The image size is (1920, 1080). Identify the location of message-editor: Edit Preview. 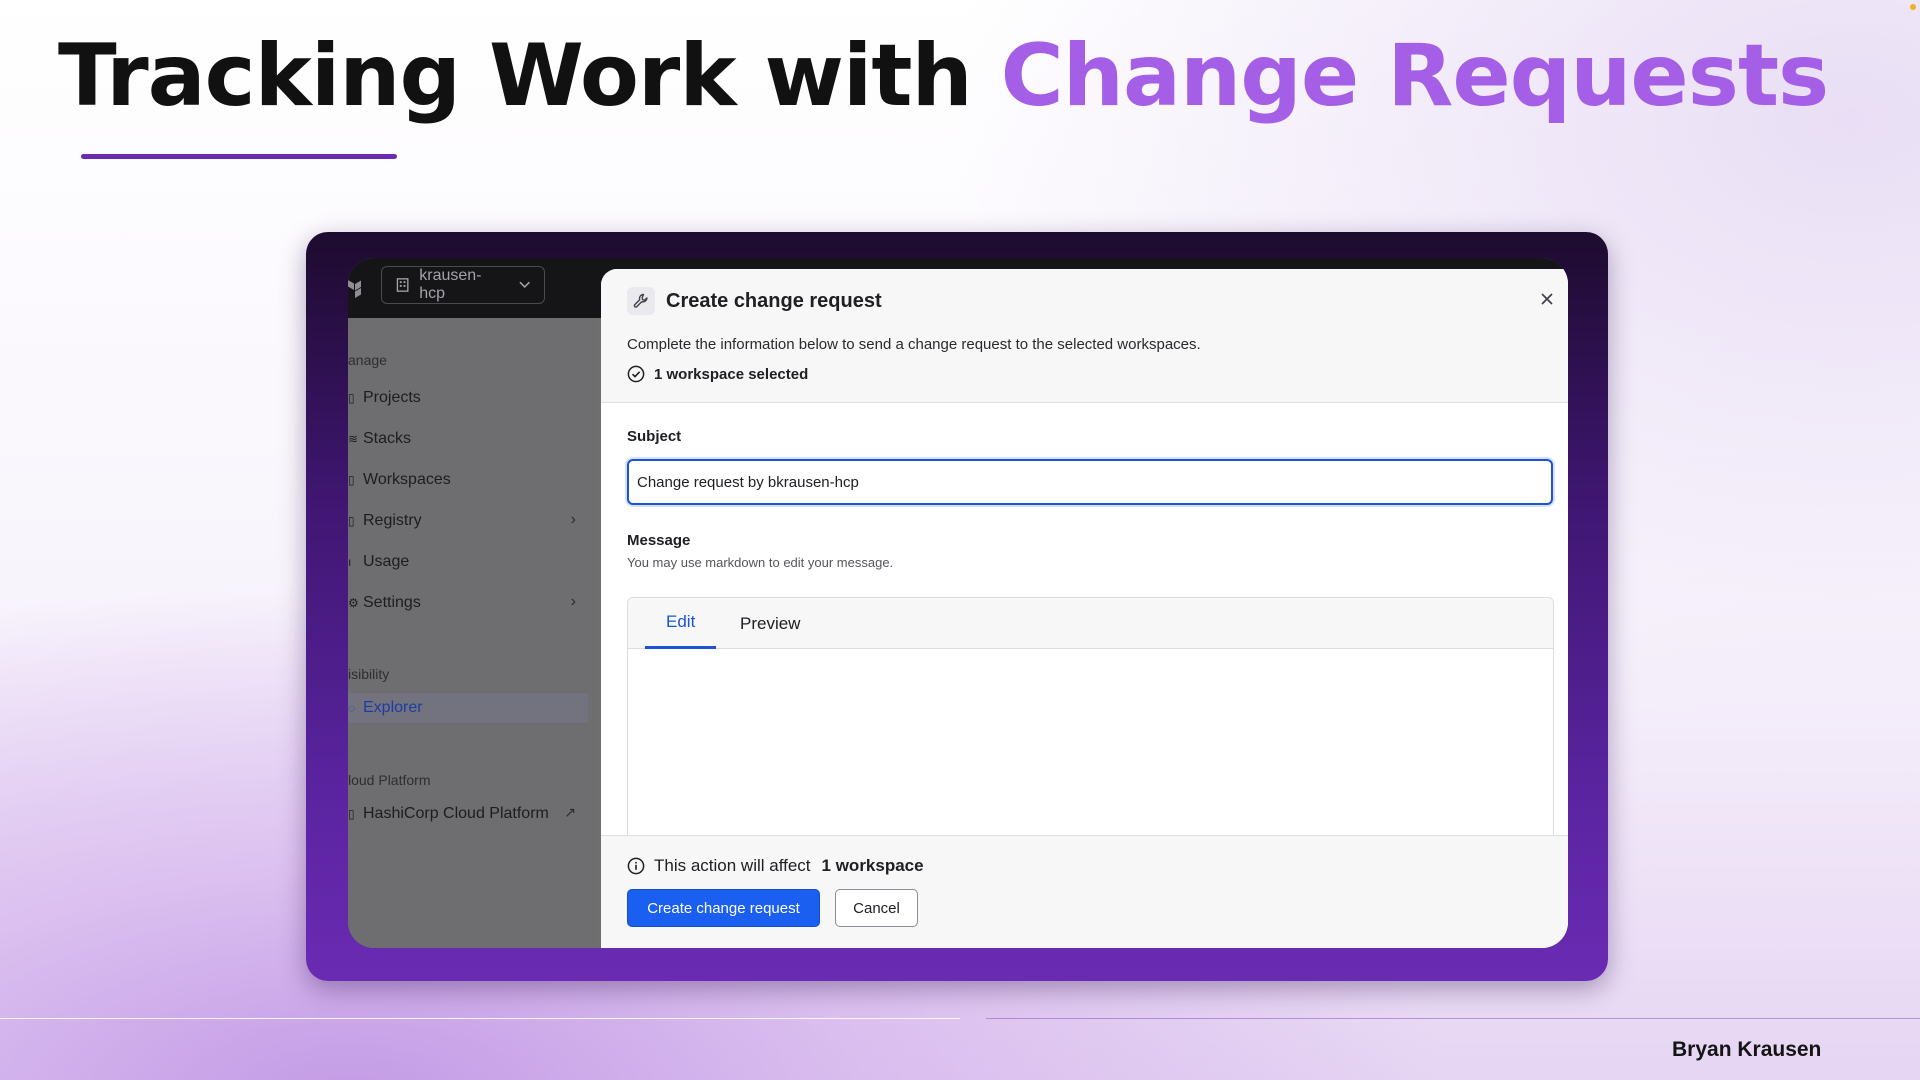
(1090, 727).